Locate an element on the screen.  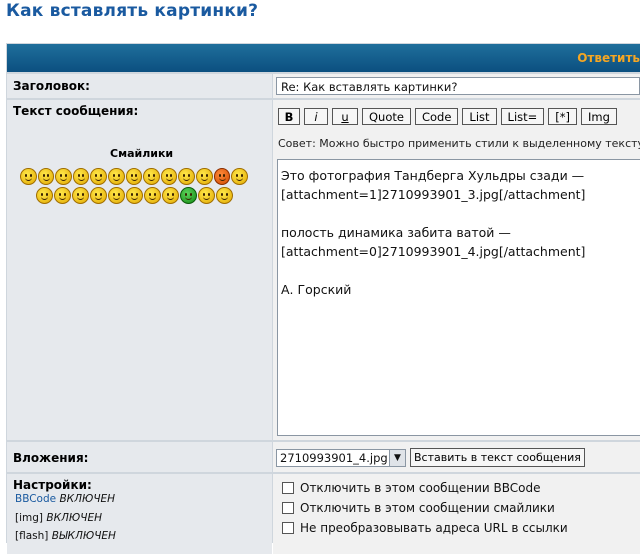
option-disable-bbcode: Отключить в этом сообщении BBCode is located at coordinates (411, 488).